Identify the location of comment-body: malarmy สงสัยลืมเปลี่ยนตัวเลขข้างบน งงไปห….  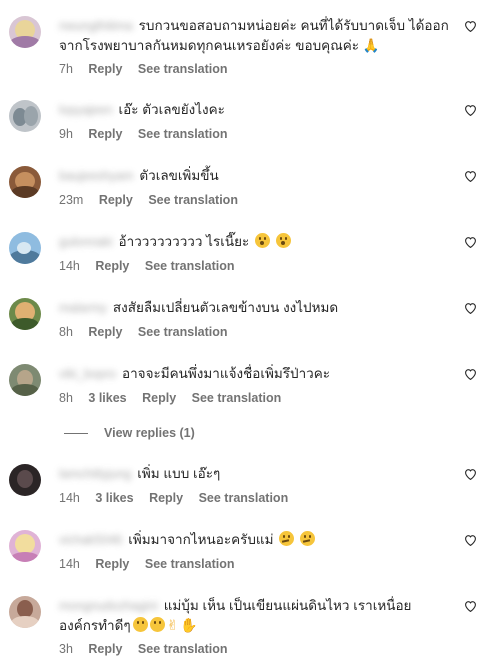
(255, 320).